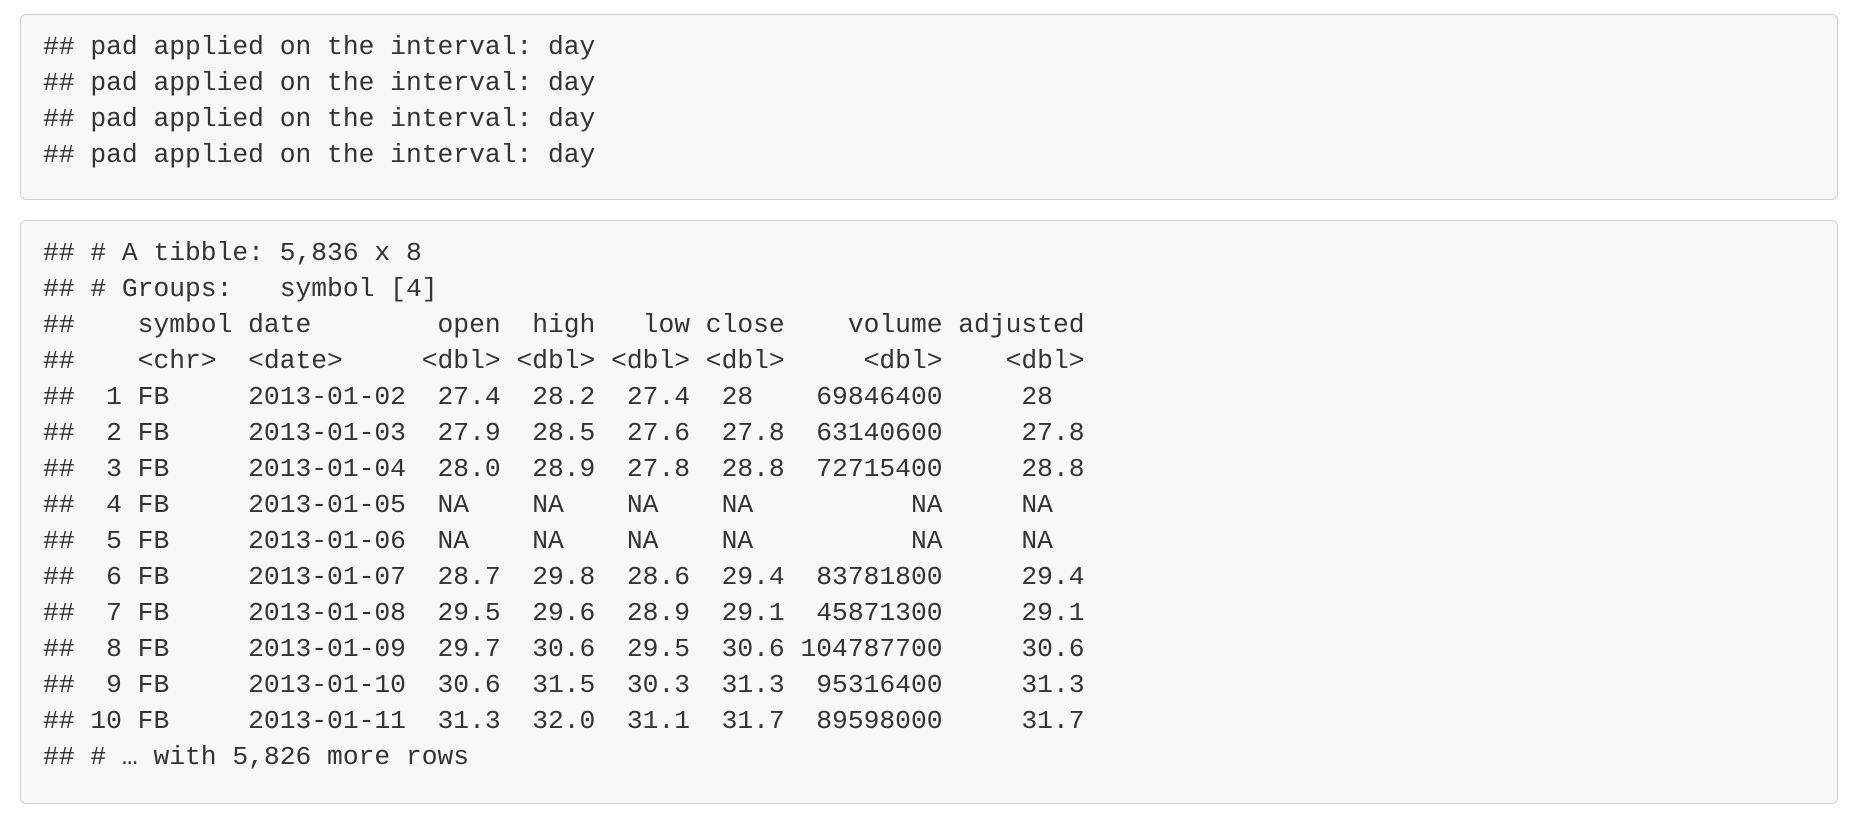 This screenshot has width=1856, height=820. I want to click on tibble-groups-line: ## # Groups: symbol [4], so click(240, 289).